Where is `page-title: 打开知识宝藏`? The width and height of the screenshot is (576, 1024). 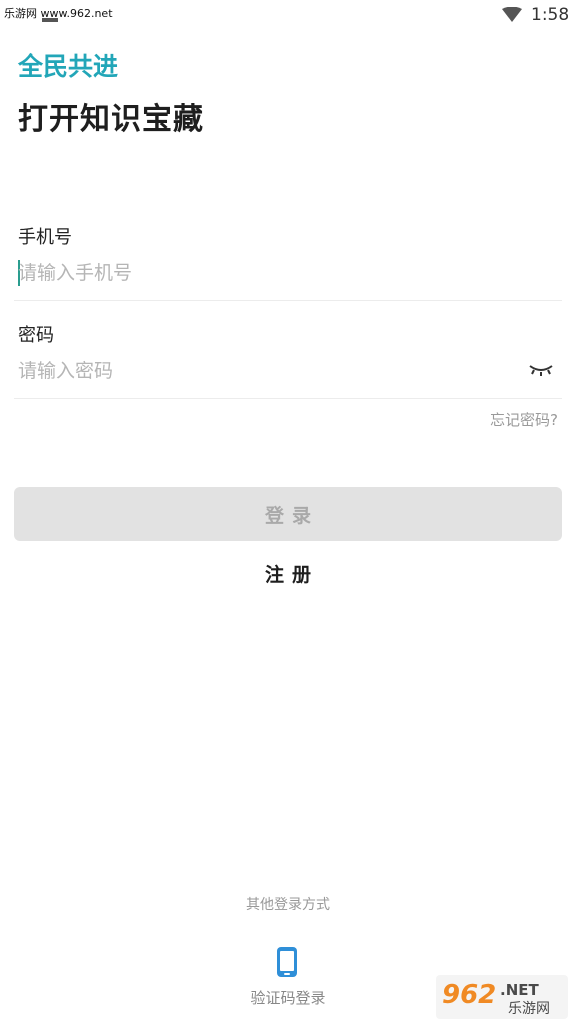 page-title: 打开知识宝藏 is located at coordinates (111, 119).